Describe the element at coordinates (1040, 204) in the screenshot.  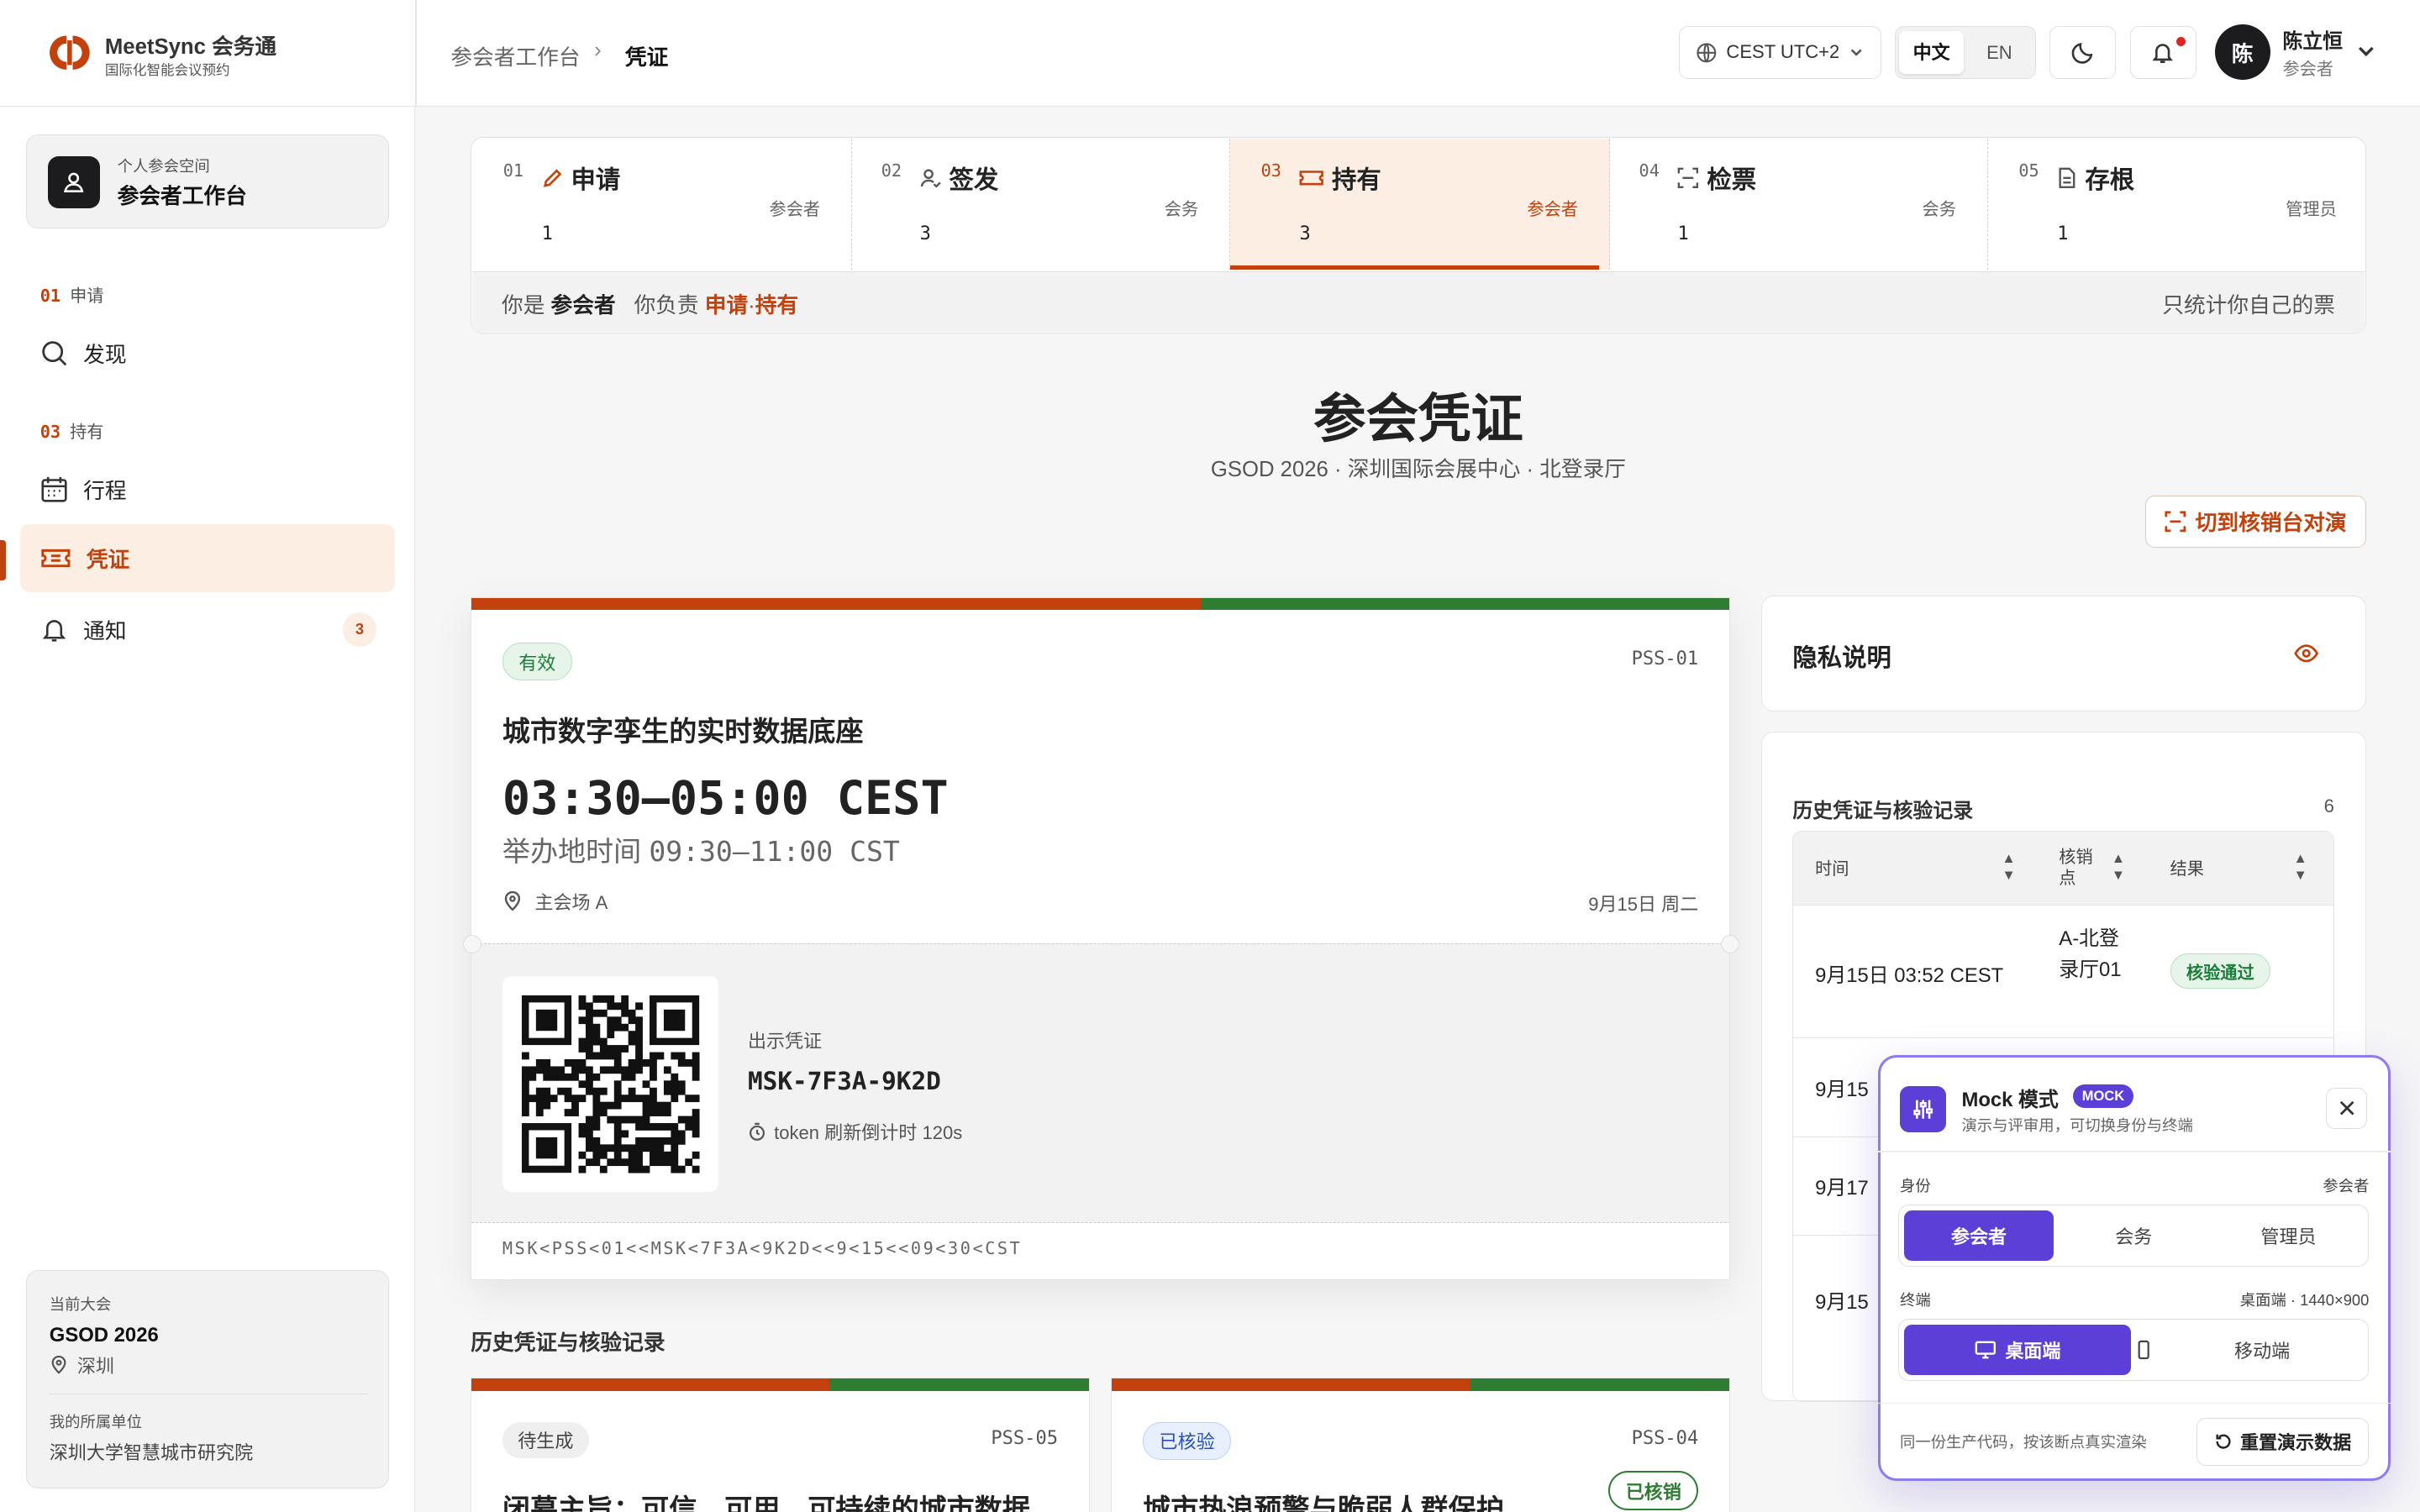
I see `step-issue: 02 签发 会务 3` at that location.